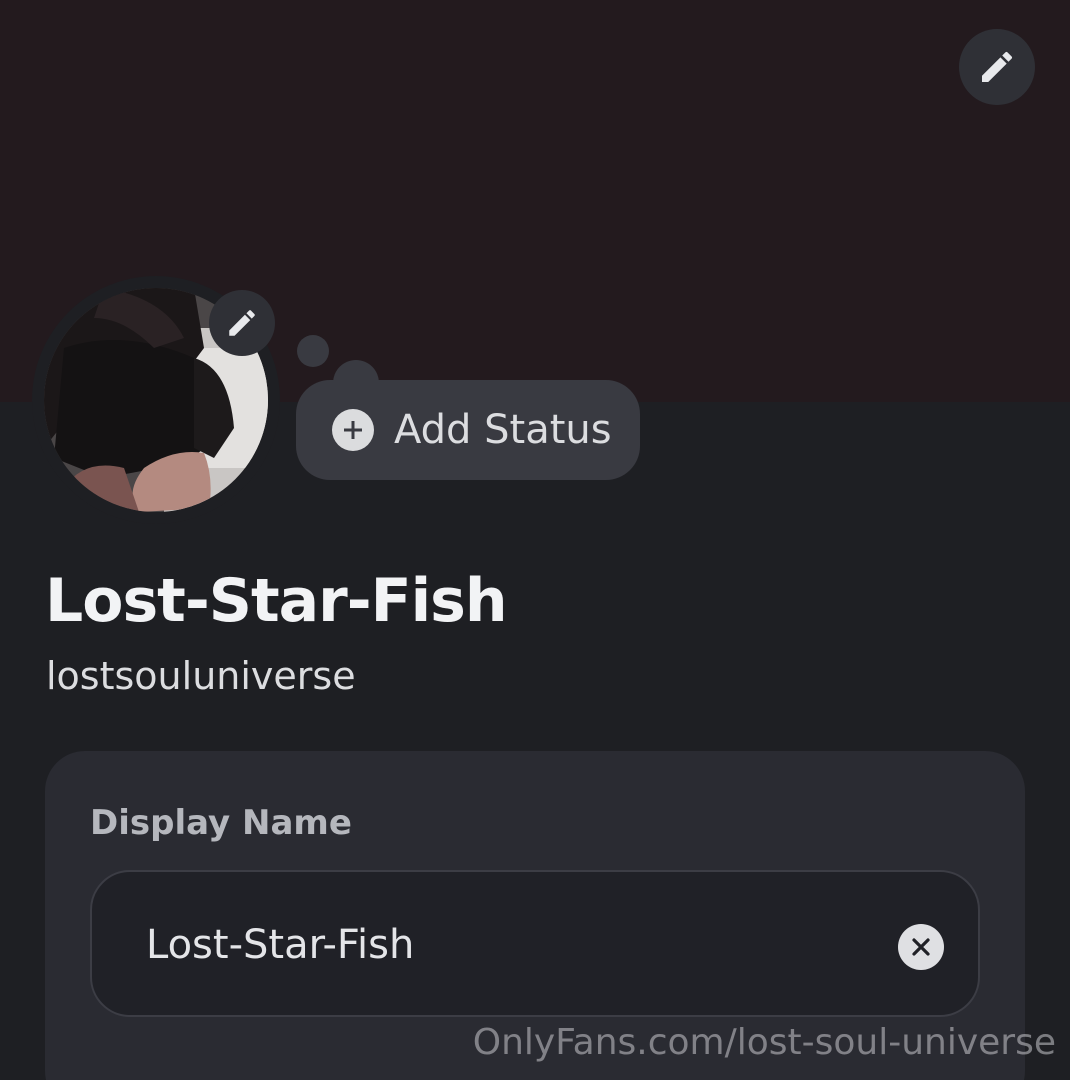 This screenshot has height=1080, width=1070. I want to click on clear-display-name-button, so click(921, 947).